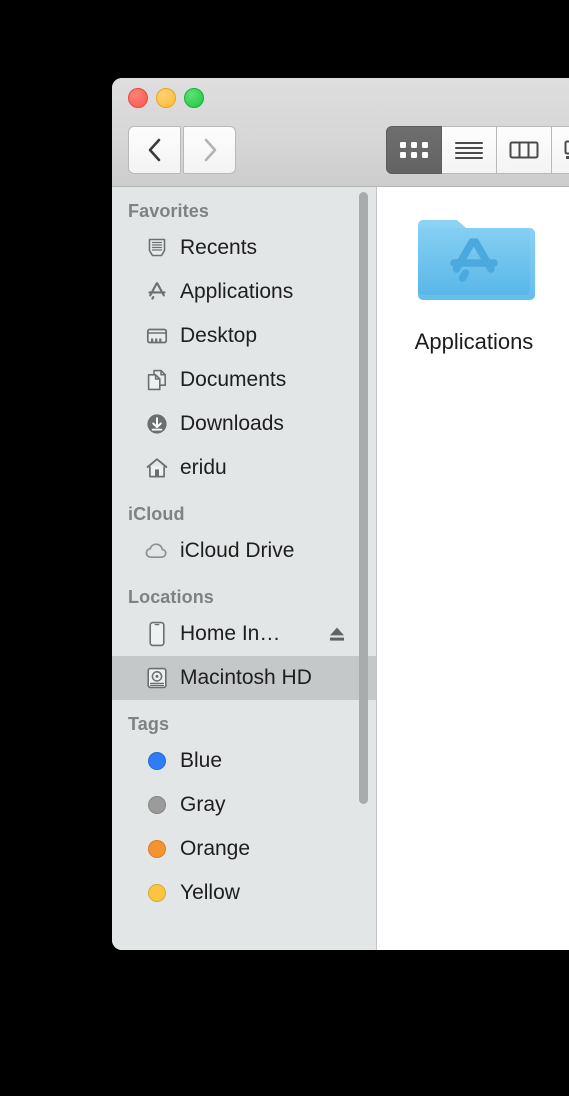 The width and height of the screenshot is (569, 1096). I want to click on sidebar-item-downloads: Downloads, so click(244, 424).